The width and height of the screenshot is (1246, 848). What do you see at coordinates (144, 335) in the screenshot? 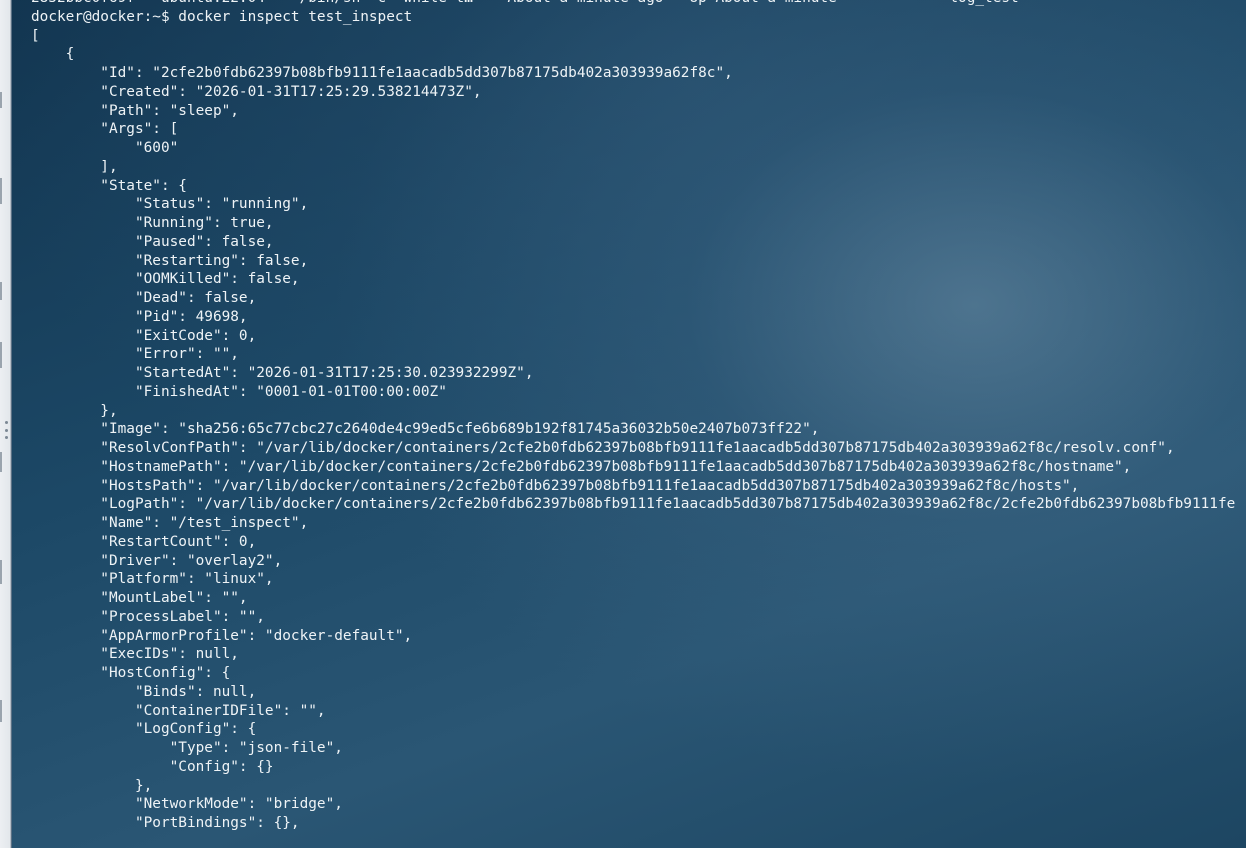
I see `terminal-line: "ExitCode": 0,` at bounding box center [144, 335].